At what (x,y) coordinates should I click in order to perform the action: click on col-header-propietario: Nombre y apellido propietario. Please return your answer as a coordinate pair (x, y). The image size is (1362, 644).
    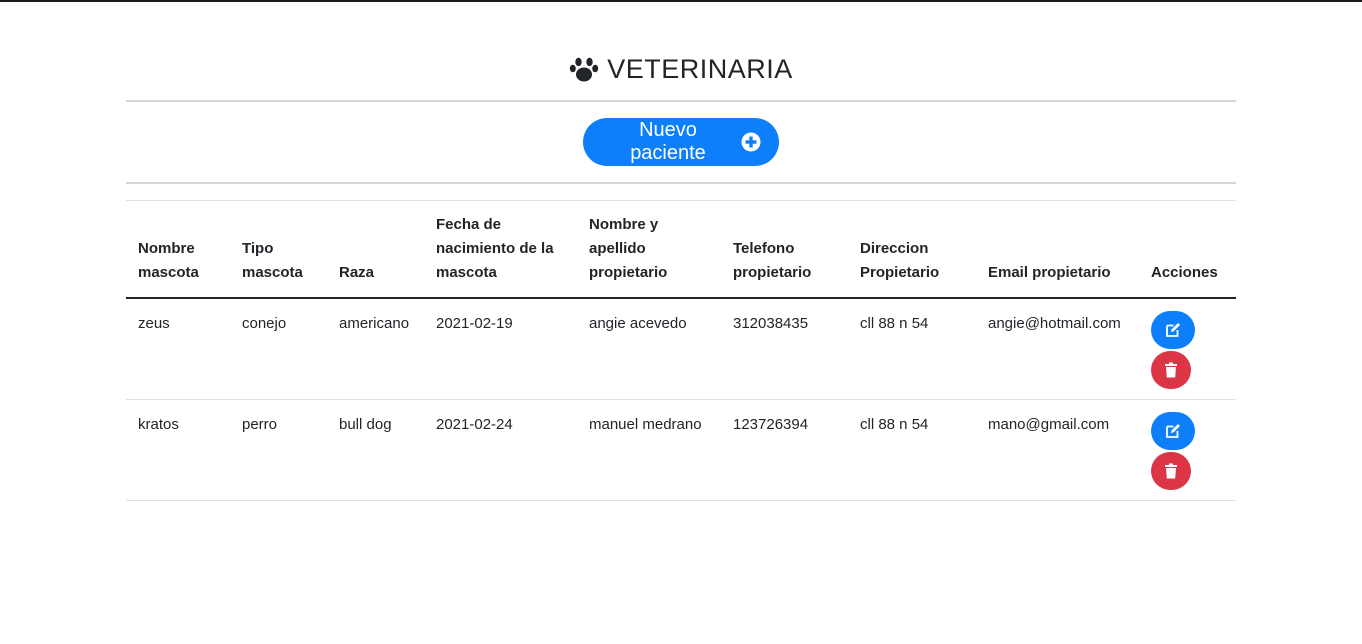
    Looking at the image, I should click on (649, 249).